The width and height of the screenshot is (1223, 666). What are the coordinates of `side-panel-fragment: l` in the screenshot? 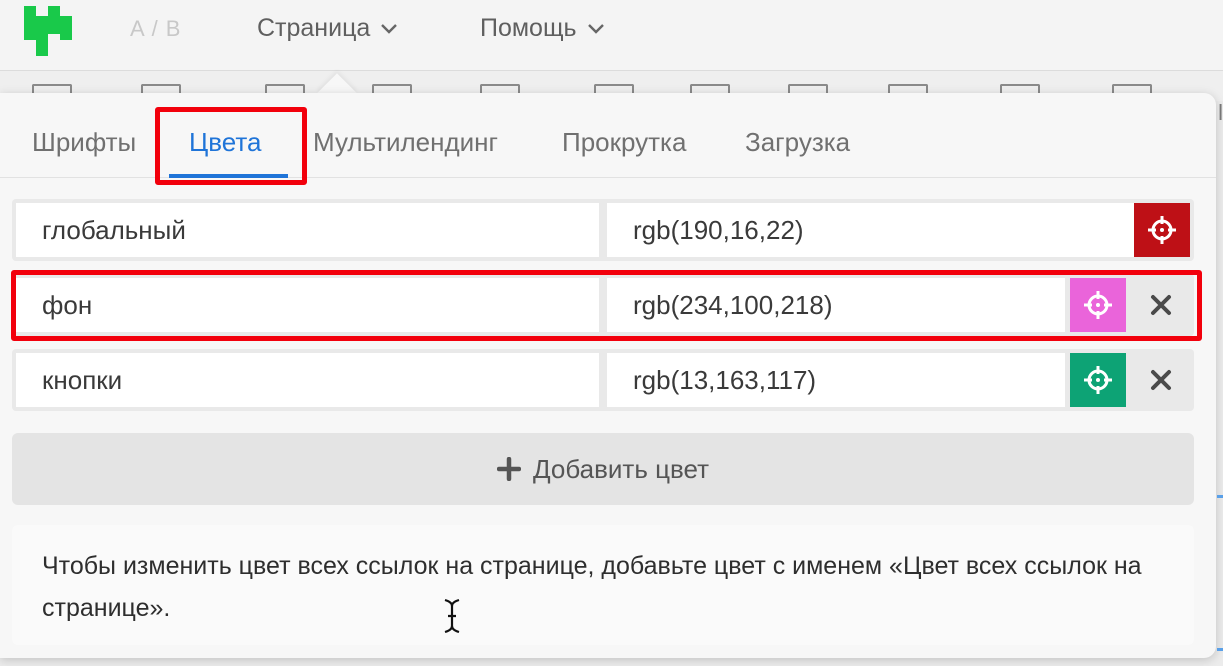 It's located at (1220, 112).